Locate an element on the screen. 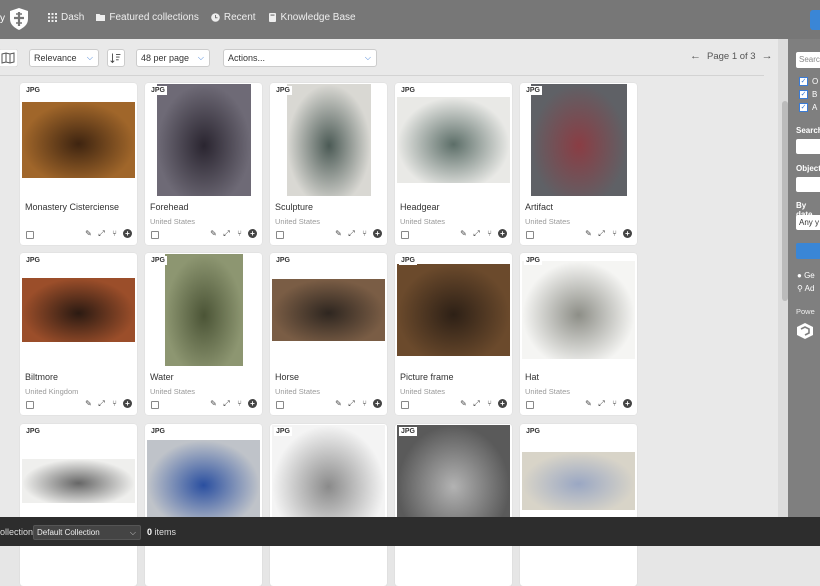 The image size is (820, 586). globe-link: ● Ge is located at coordinates (806, 275).